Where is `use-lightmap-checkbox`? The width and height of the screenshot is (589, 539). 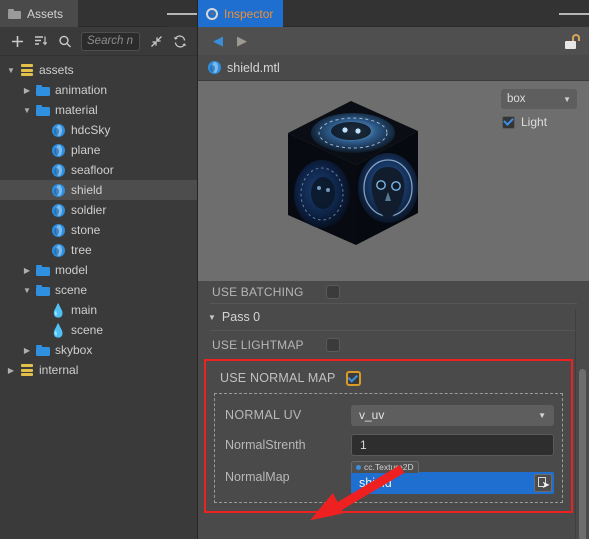
use-lightmap-checkbox is located at coordinates (332, 345).